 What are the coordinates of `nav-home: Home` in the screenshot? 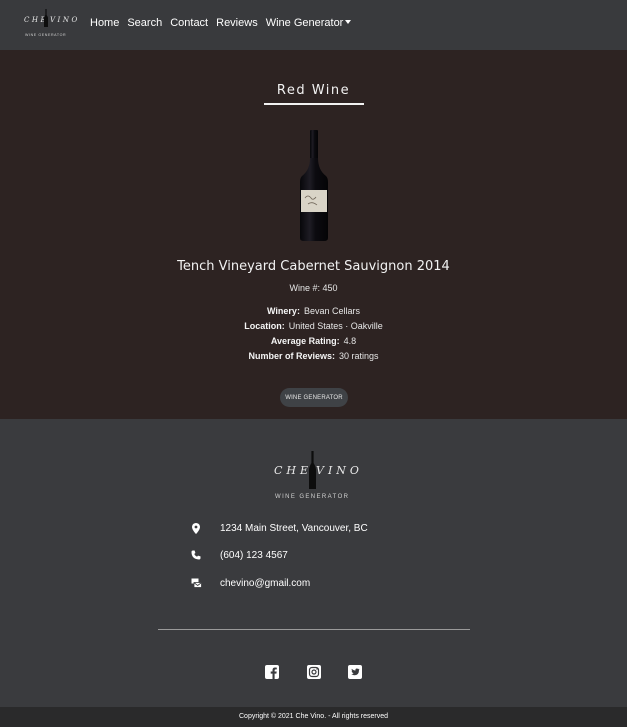 It's located at (104, 23).